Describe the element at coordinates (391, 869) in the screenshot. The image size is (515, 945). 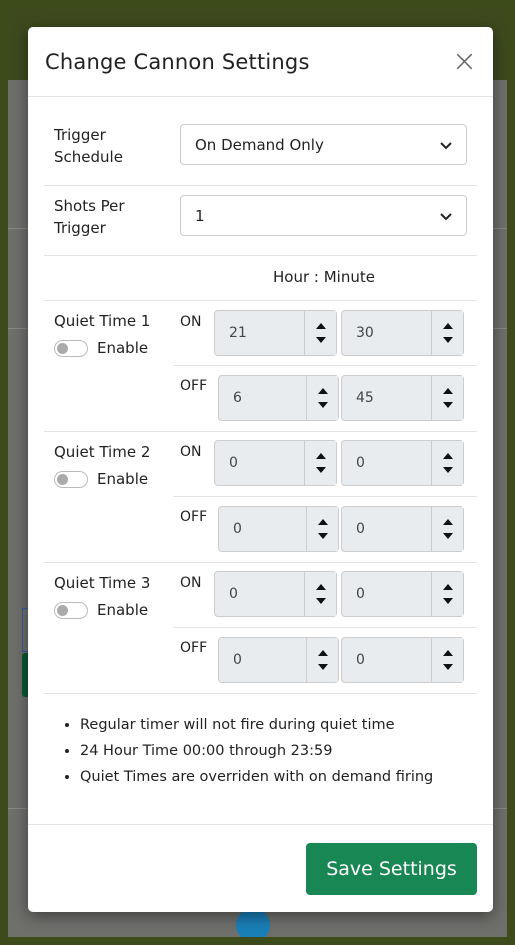
I see `save-settings-button: Save Settings` at that location.